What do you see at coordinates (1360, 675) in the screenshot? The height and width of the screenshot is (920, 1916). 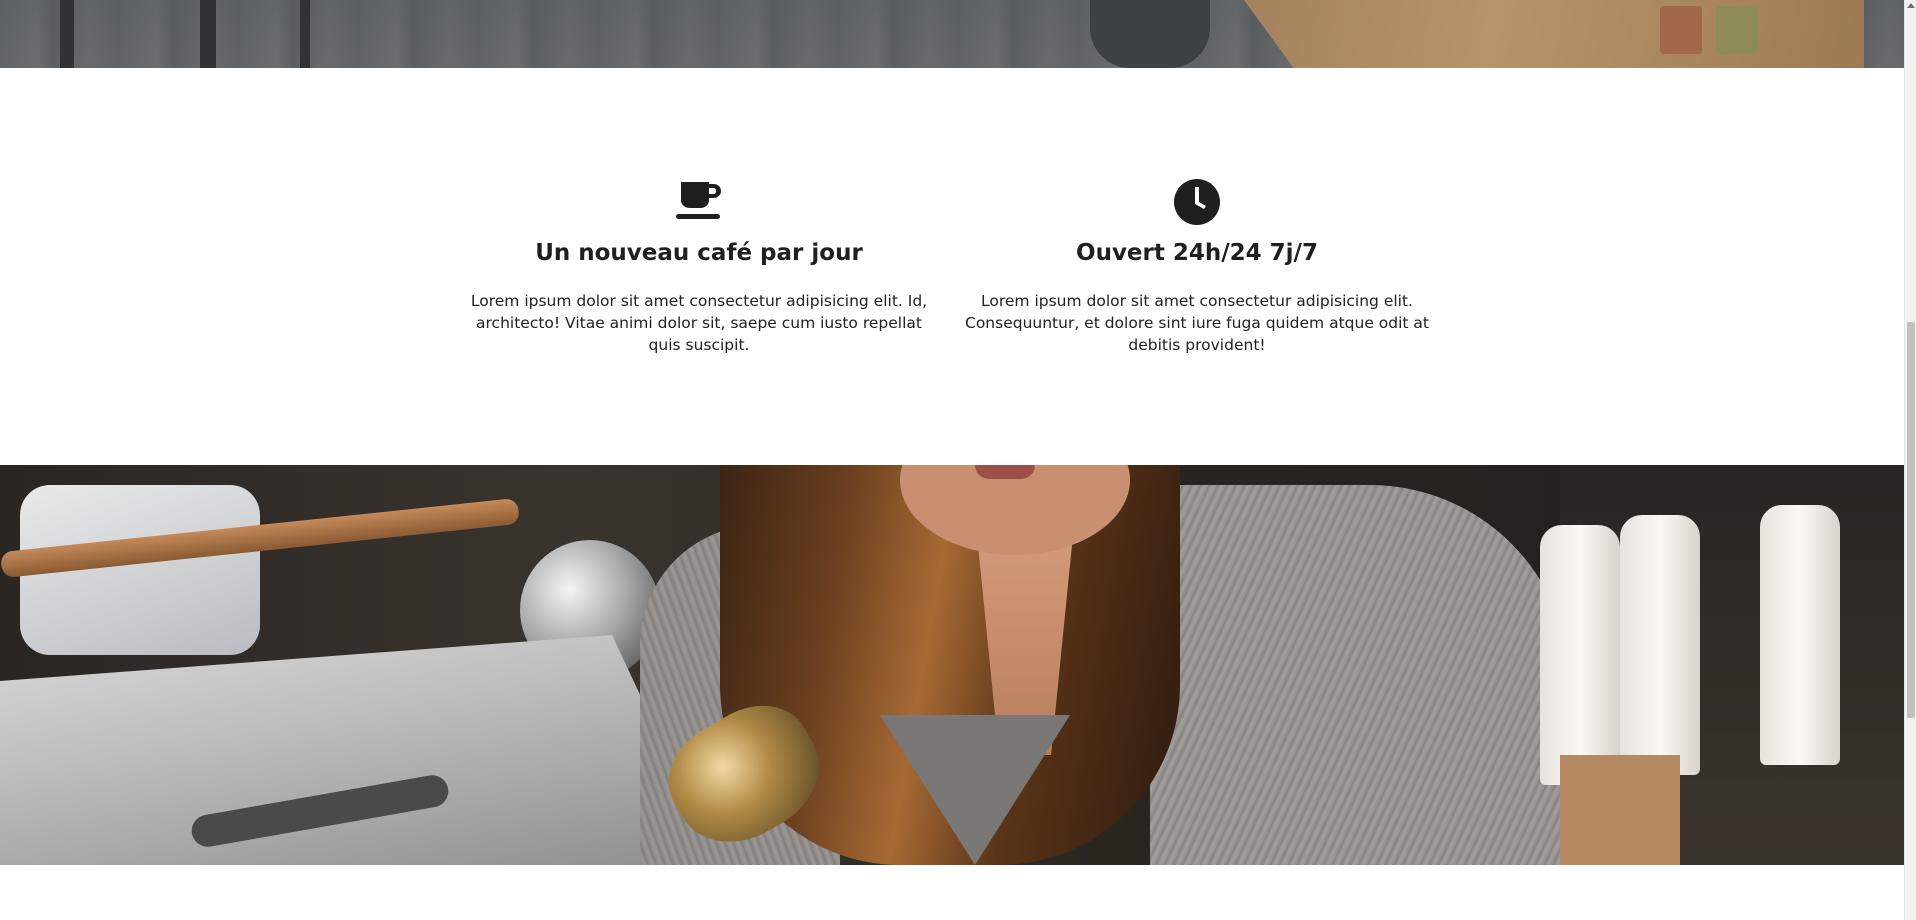 I see `photo-sweater` at bounding box center [1360, 675].